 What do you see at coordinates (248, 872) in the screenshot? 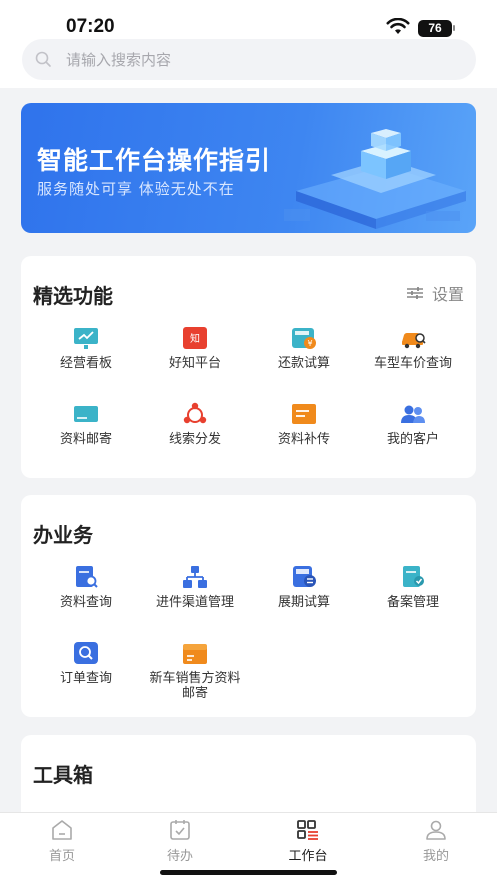
I see `home-indicator` at bounding box center [248, 872].